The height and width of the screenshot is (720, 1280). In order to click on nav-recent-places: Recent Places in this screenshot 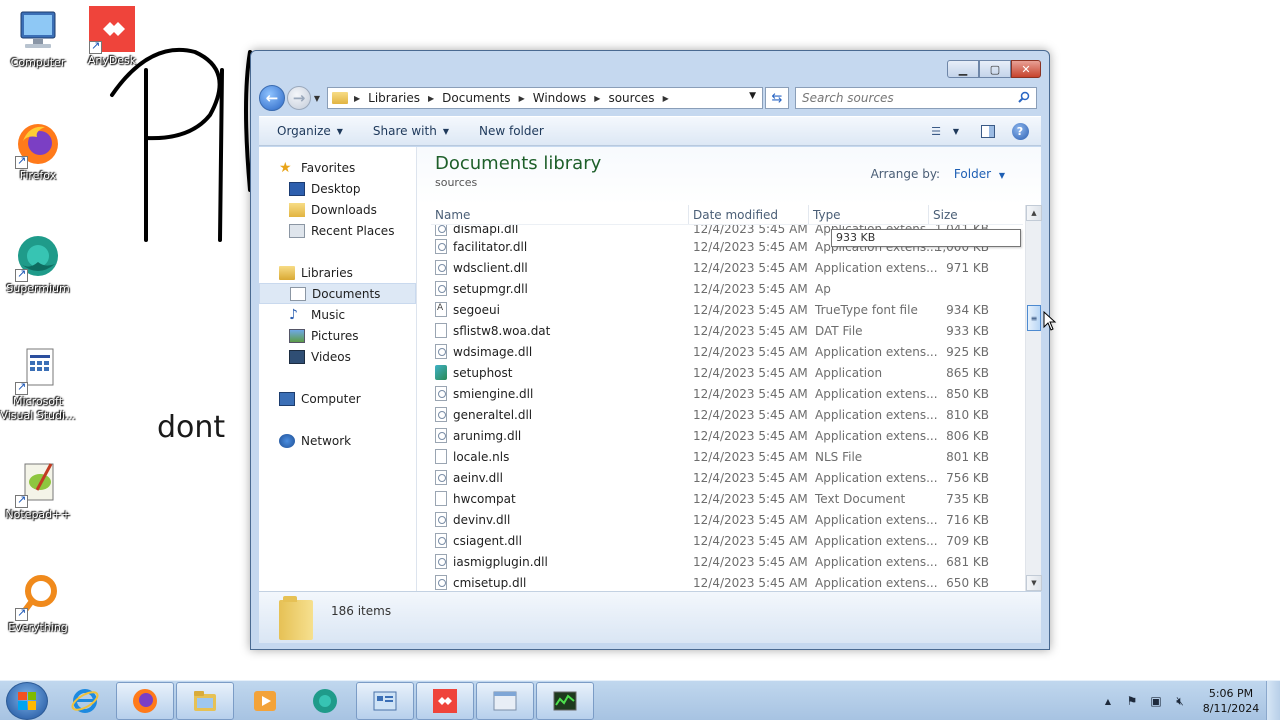, I will do `click(337, 230)`.